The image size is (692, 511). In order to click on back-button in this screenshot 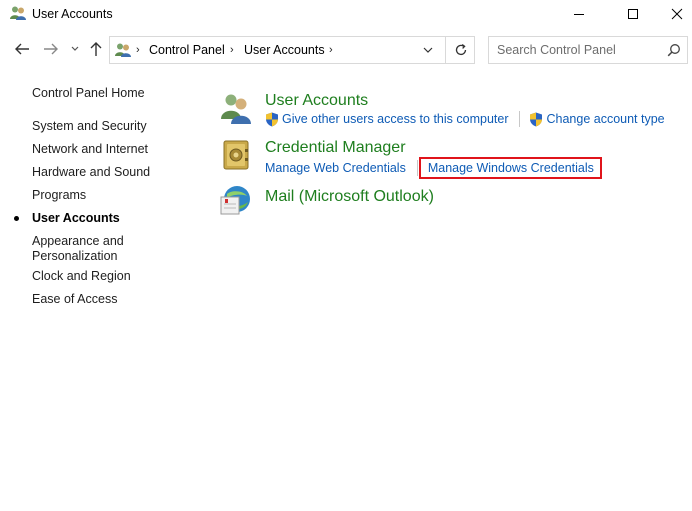, I will do `click(22, 49)`.